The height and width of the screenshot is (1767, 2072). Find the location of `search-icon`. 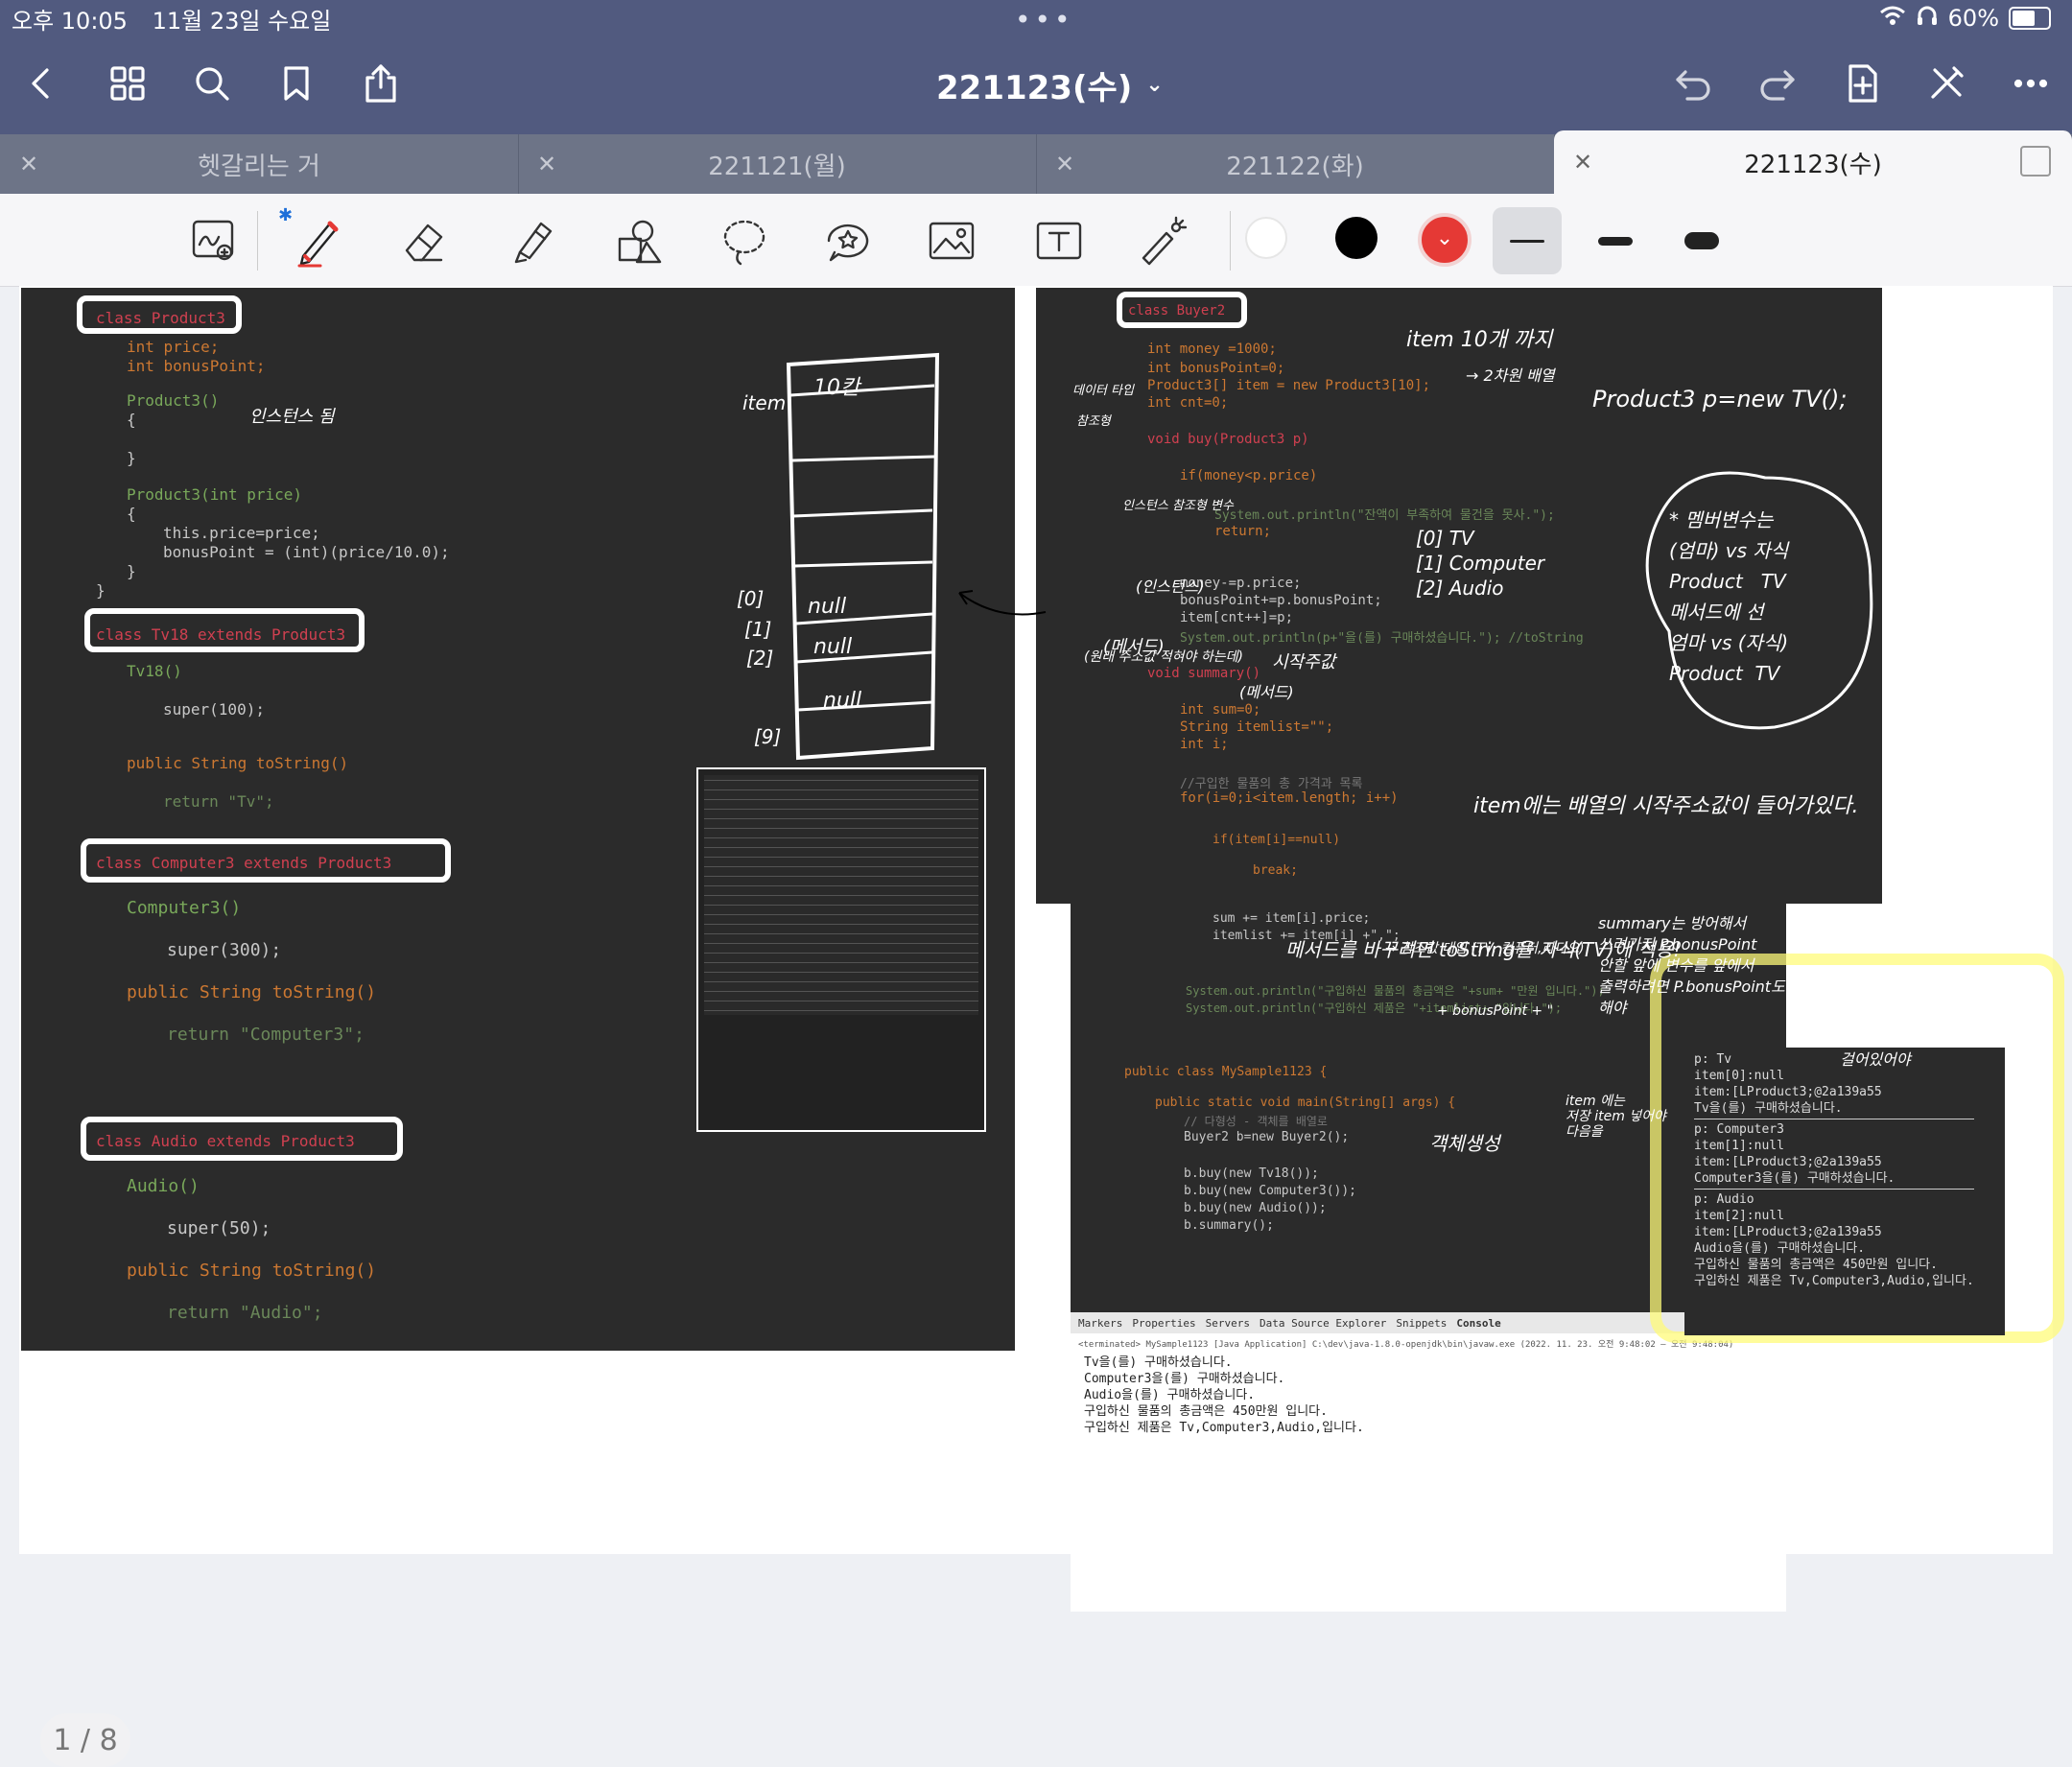

search-icon is located at coordinates (212, 83).